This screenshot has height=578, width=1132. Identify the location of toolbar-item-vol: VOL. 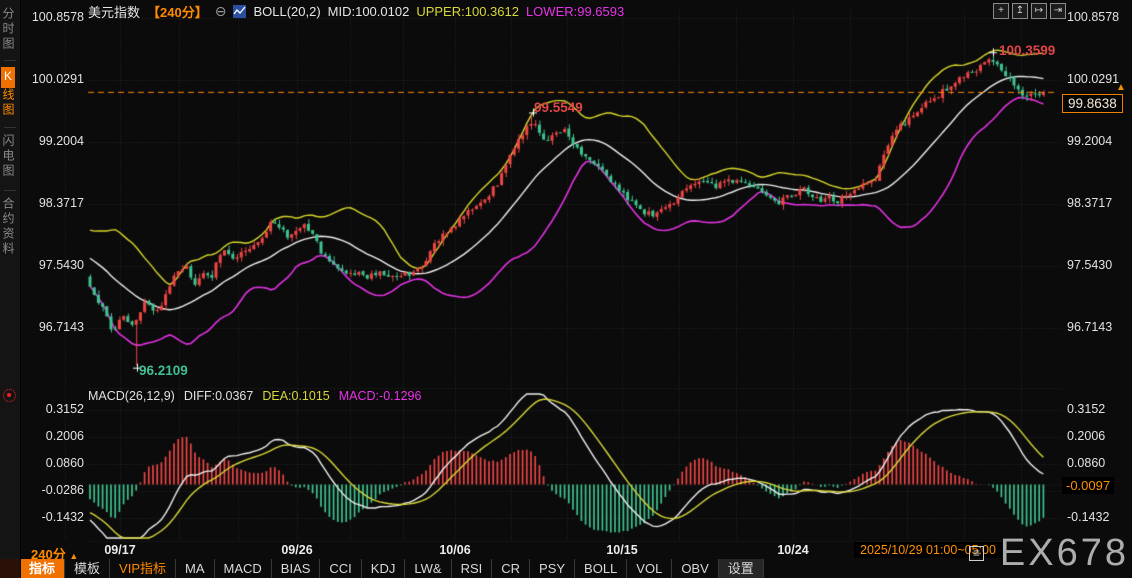
(650, 568).